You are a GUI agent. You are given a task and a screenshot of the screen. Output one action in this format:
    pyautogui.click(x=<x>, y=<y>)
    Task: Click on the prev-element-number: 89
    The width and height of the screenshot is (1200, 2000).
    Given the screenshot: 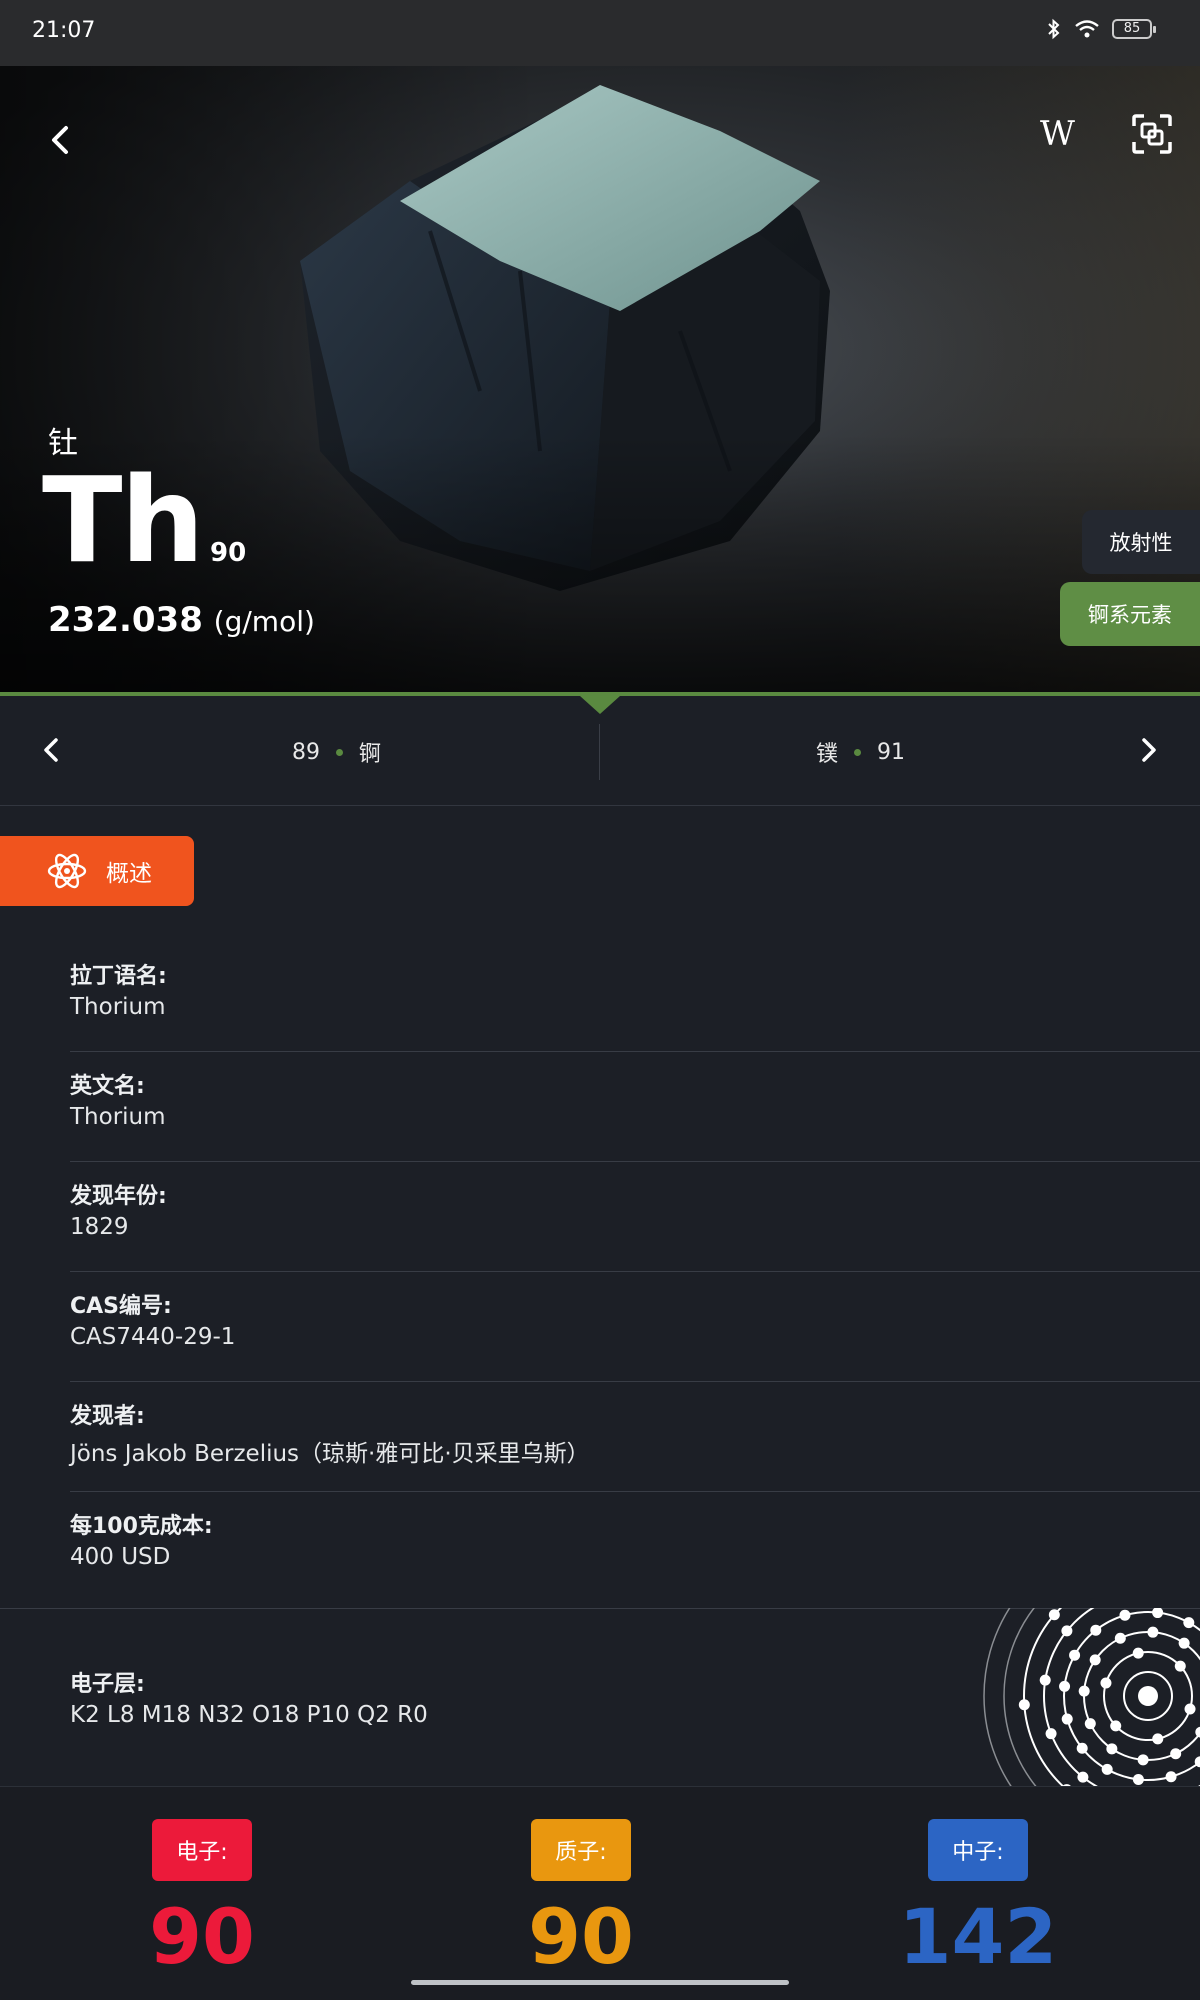 What is the action you would take?
    pyautogui.click(x=306, y=752)
    